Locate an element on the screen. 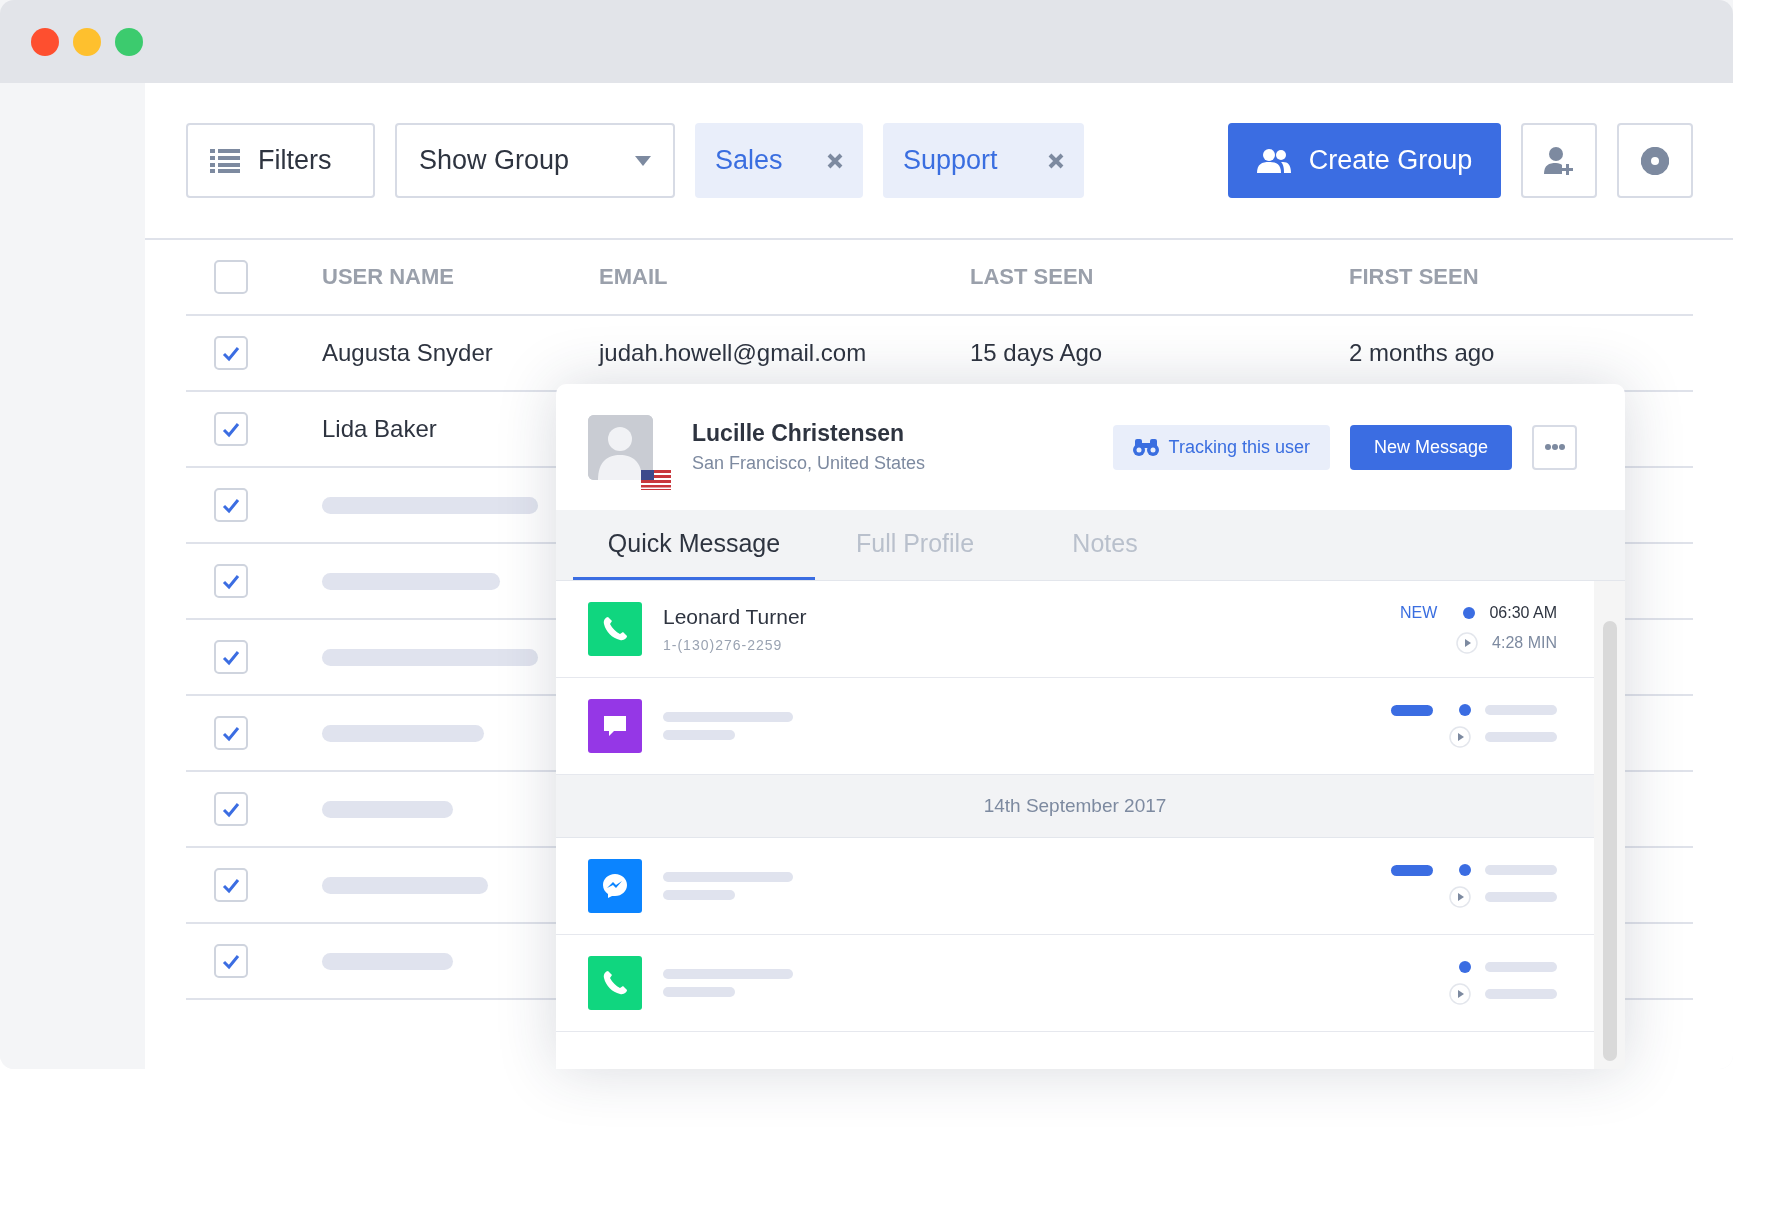  filters-button: Filters is located at coordinates (280, 160).